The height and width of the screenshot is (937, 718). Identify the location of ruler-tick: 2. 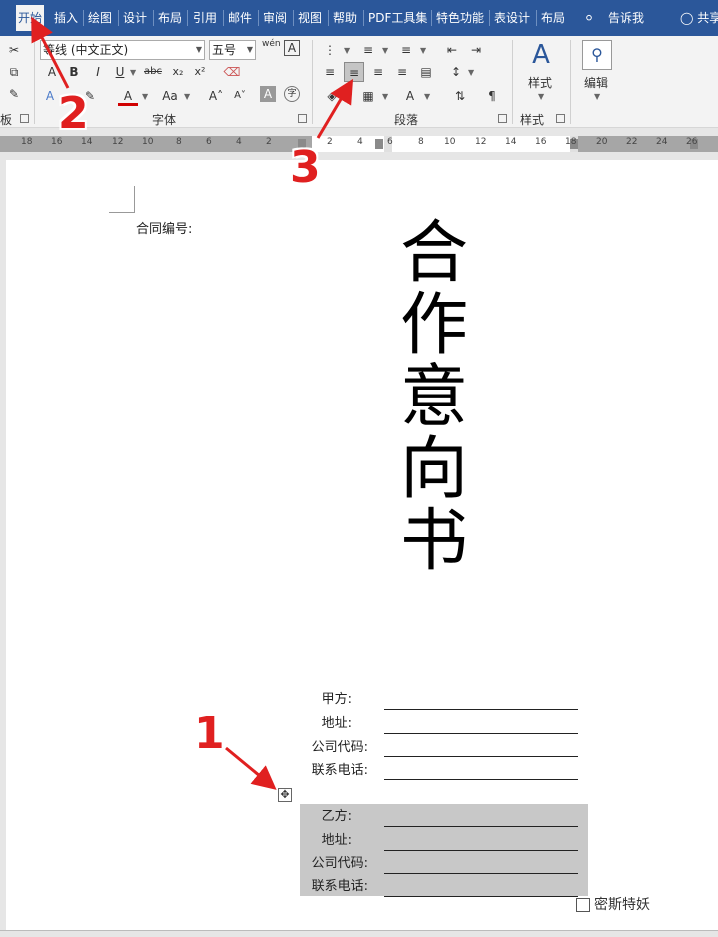
(269, 142).